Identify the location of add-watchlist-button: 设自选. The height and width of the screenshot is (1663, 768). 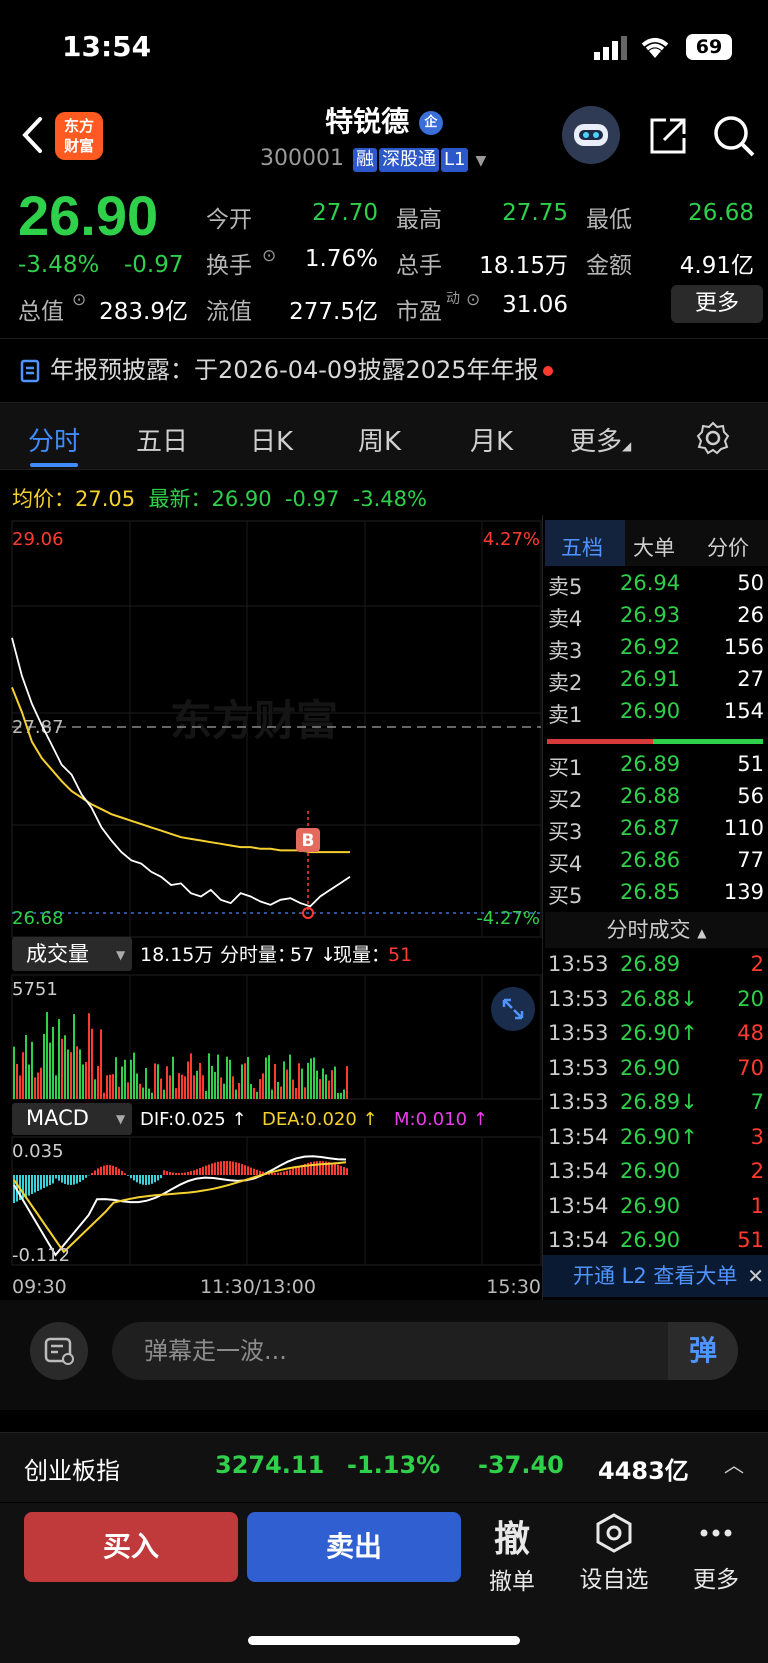
(614, 1553).